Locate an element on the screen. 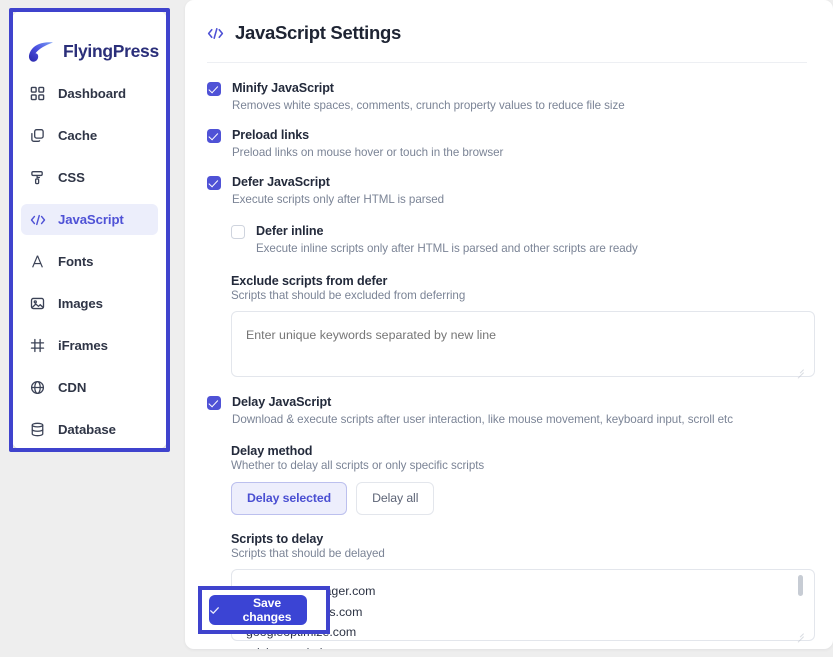 The width and height of the screenshot is (833, 657). save-changes-label: Save changes is located at coordinates (267, 610).